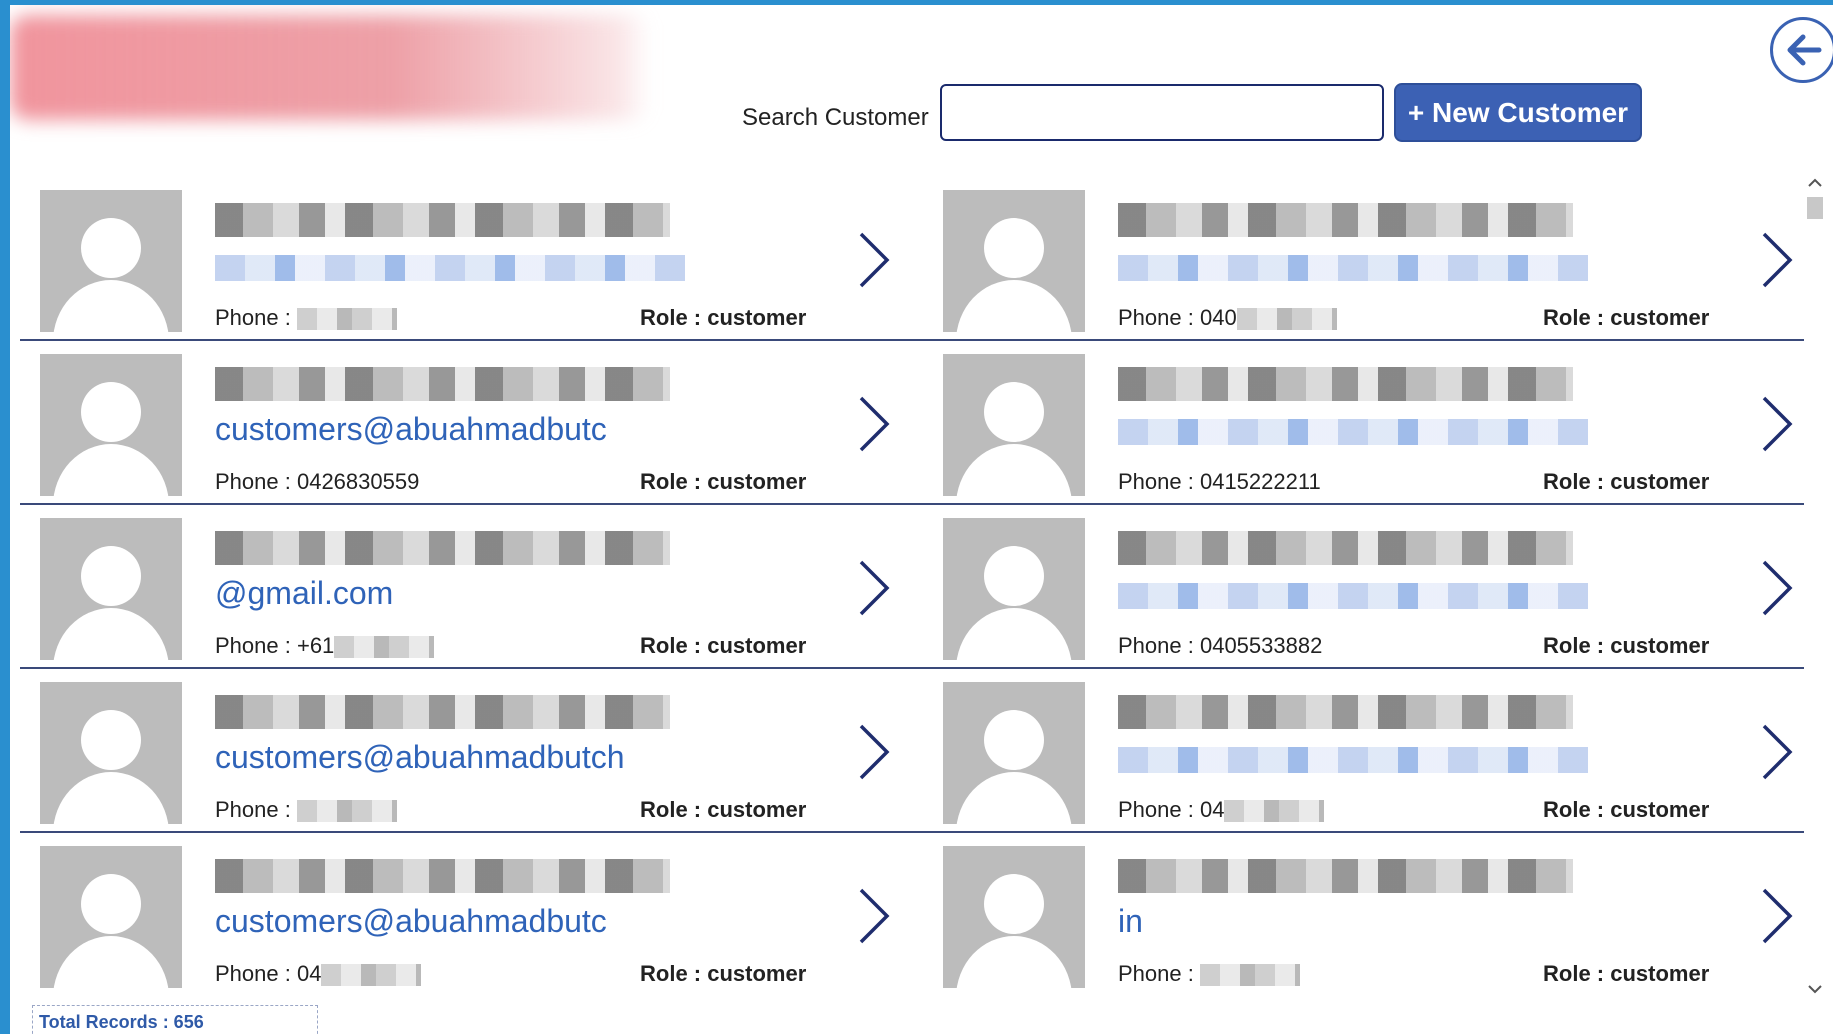 Image resolution: width=1833 pixels, height=1034 pixels. I want to click on customer-phone: Phone : +61, so click(325, 646).